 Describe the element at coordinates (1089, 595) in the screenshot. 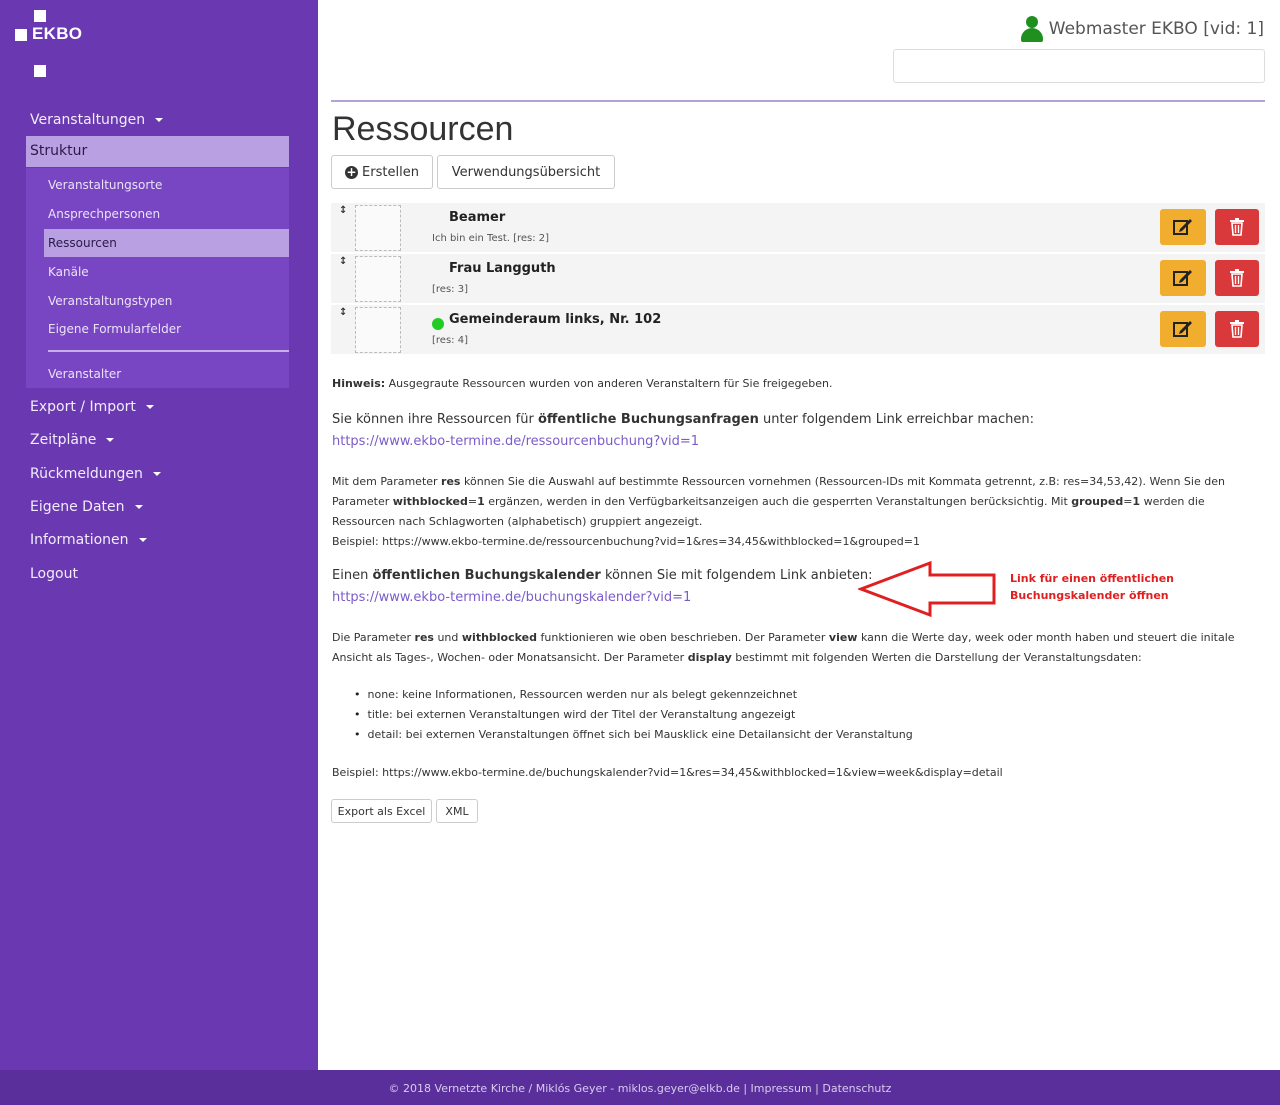

I see `annotation-line: Buchungskalender öffnen` at that location.